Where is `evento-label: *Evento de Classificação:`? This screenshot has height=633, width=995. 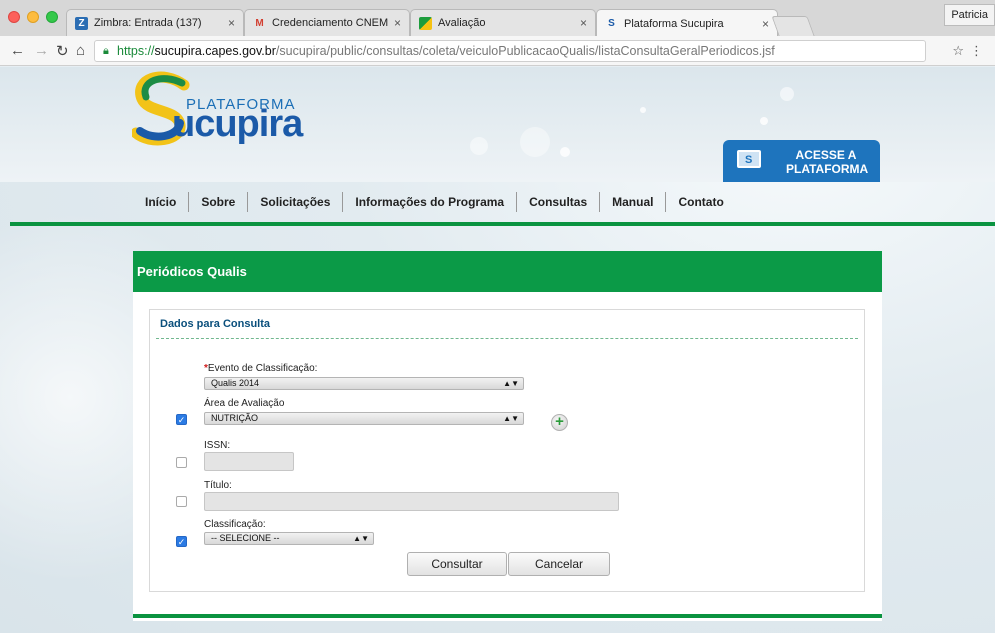 evento-label: *Evento de Classificação: is located at coordinates (261, 368).